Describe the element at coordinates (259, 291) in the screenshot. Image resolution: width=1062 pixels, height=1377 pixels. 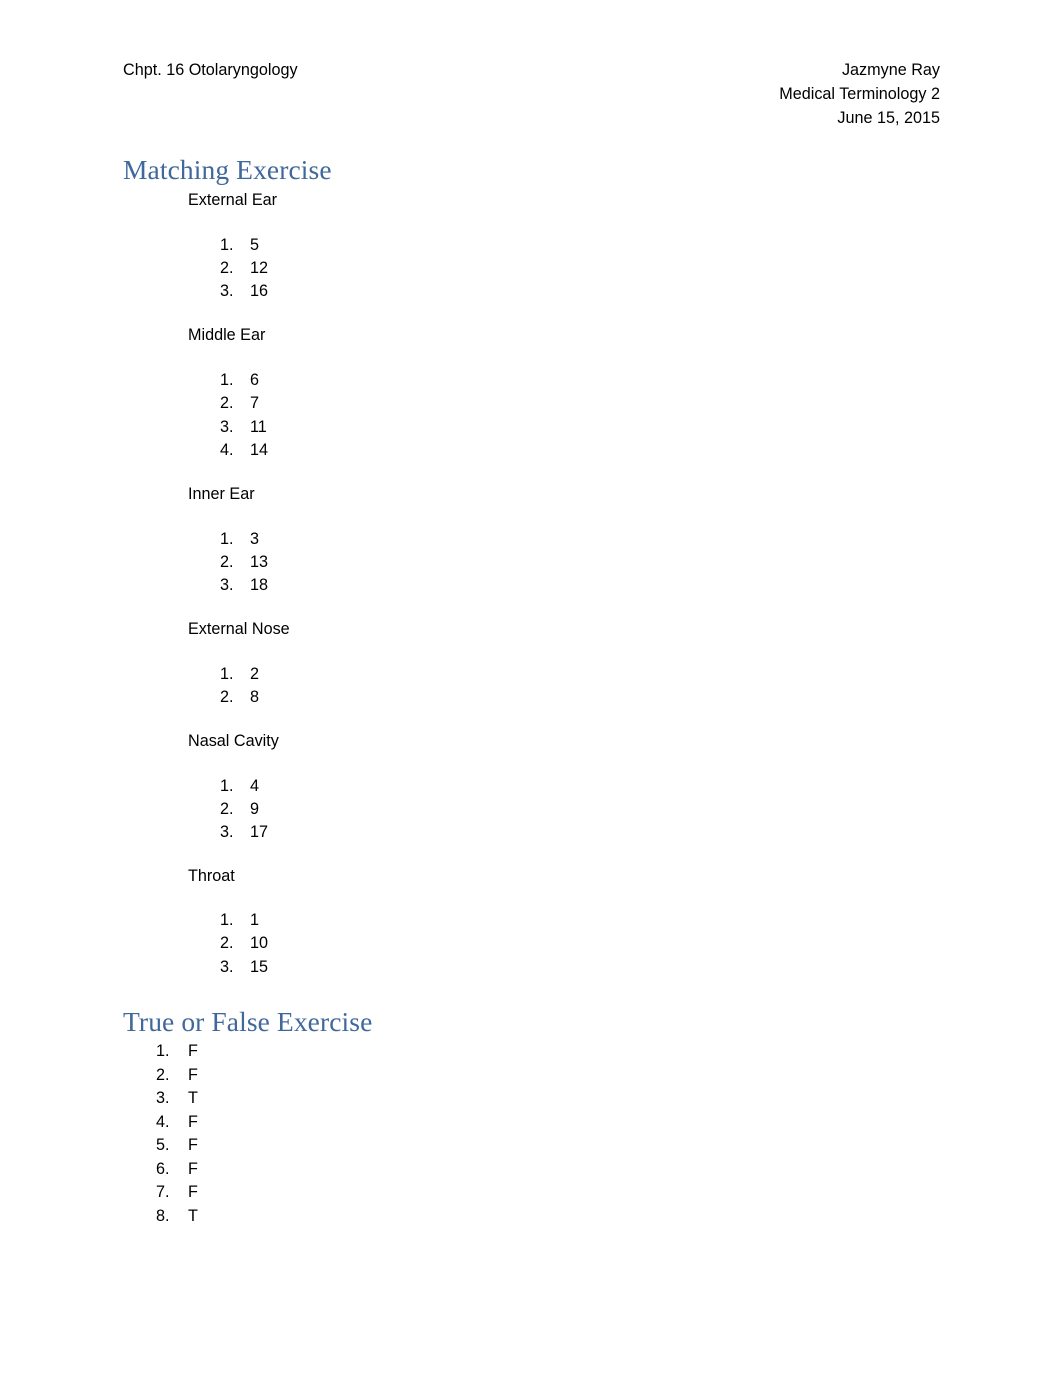
I see `list-item-value: 16` at that location.